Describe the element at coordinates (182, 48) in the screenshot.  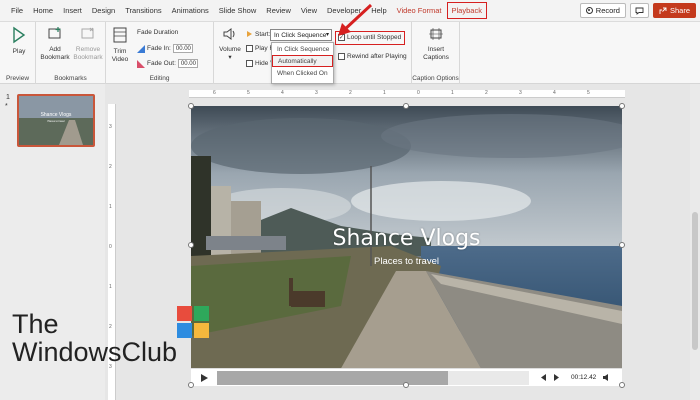
I see `fade-in-input: 00.00` at that location.